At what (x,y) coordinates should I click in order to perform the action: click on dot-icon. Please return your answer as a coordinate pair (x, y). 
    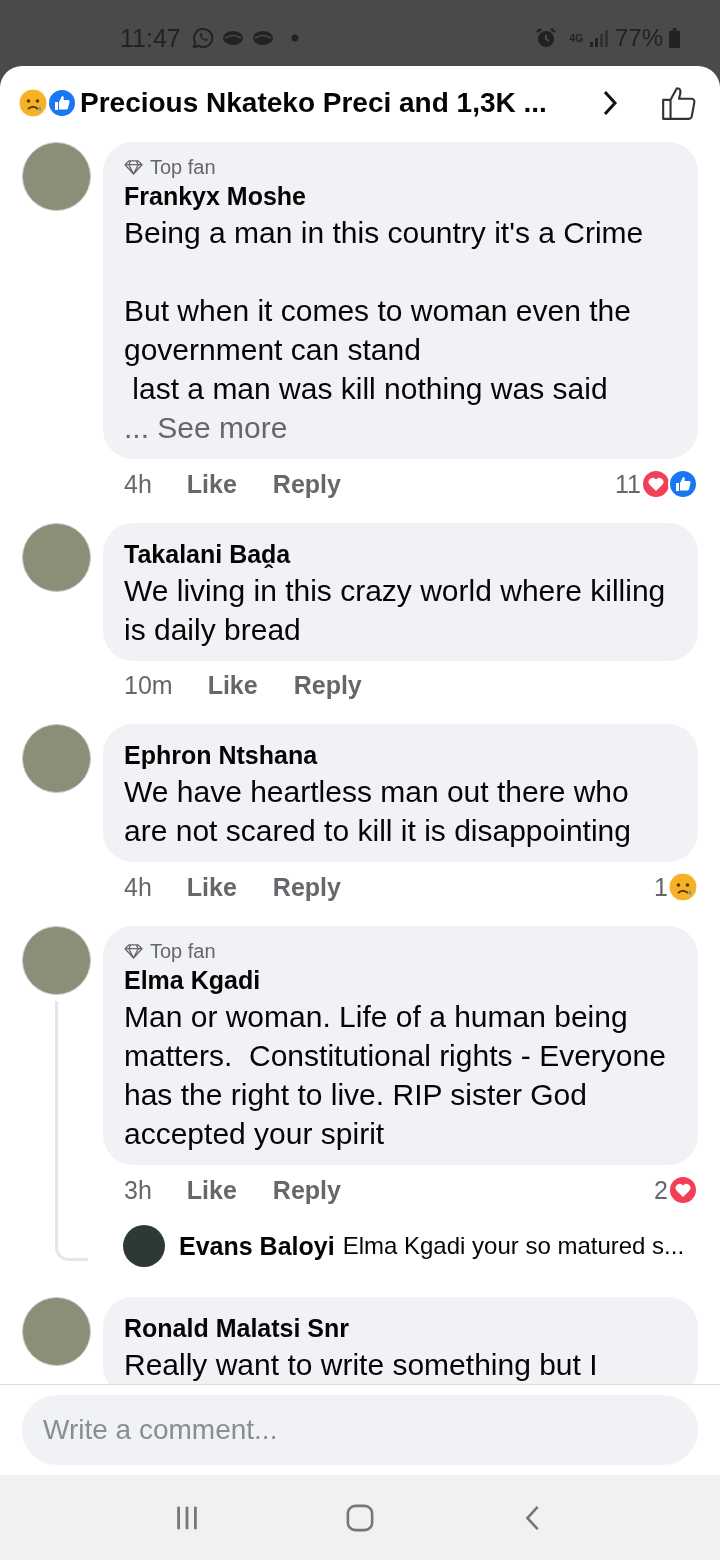
    Looking at the image, I should click on (294, 38).